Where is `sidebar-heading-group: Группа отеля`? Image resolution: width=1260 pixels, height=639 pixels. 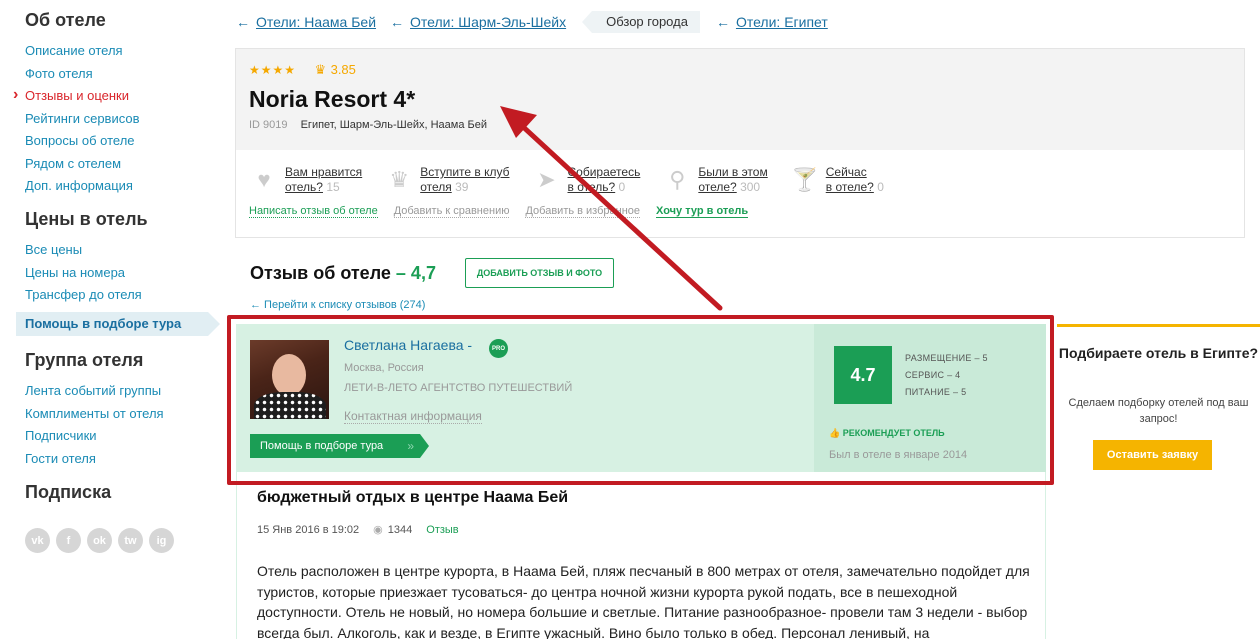 sidebar-heading-group: Группа отеля is located at coordinates (84, 360).